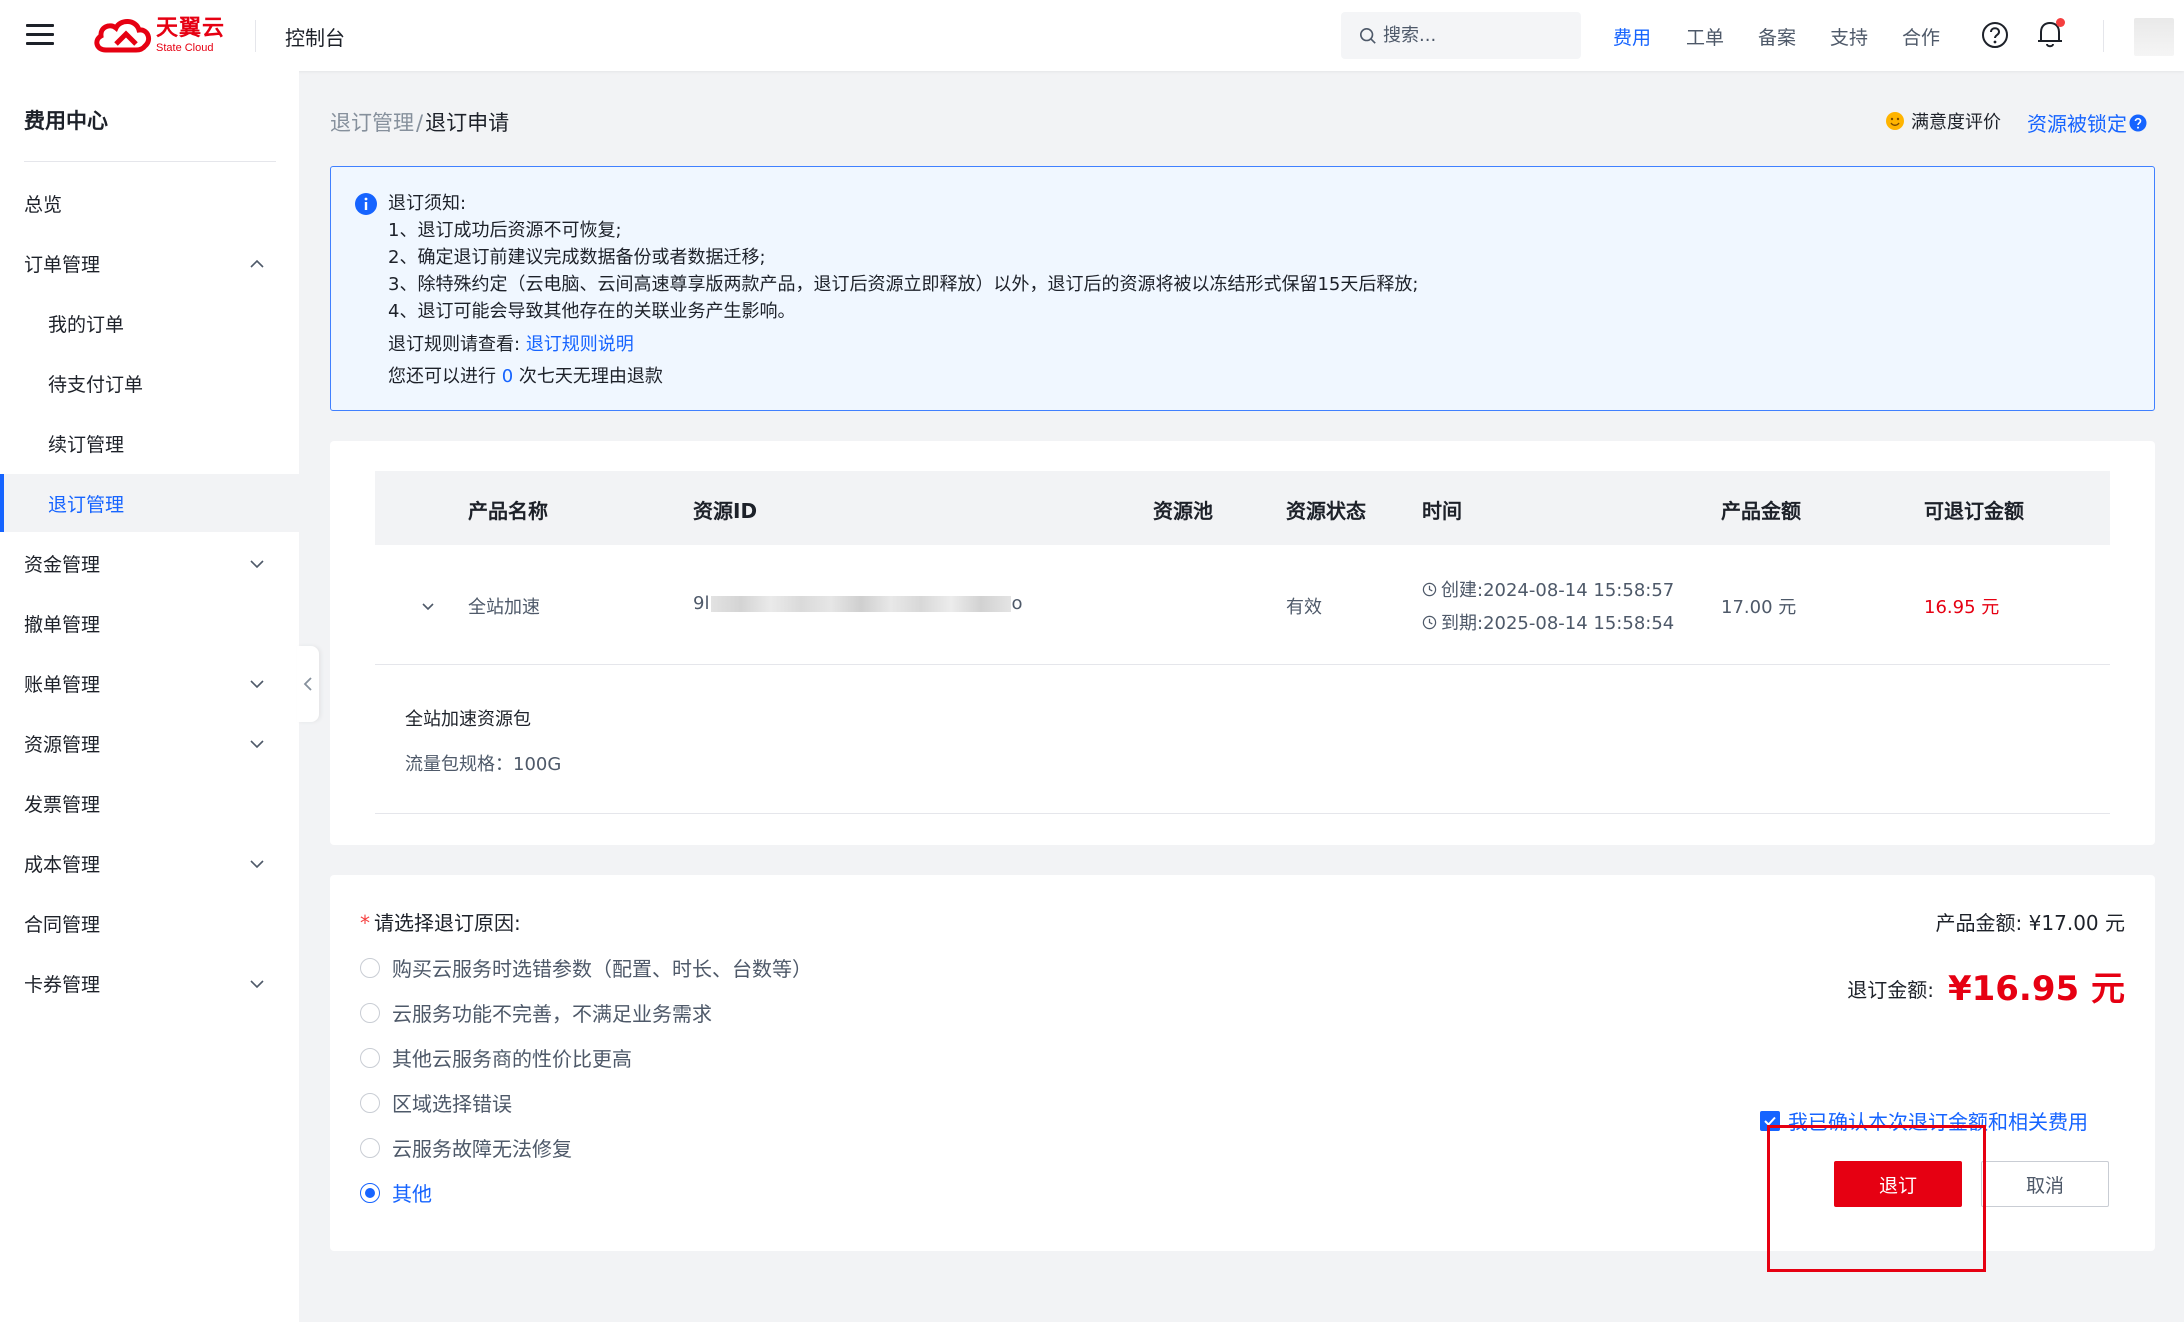 The width and height of the screenshot is (2184, 1322). I want to click on reason-option: 云服务故障无法修复, so click(466, 1147).